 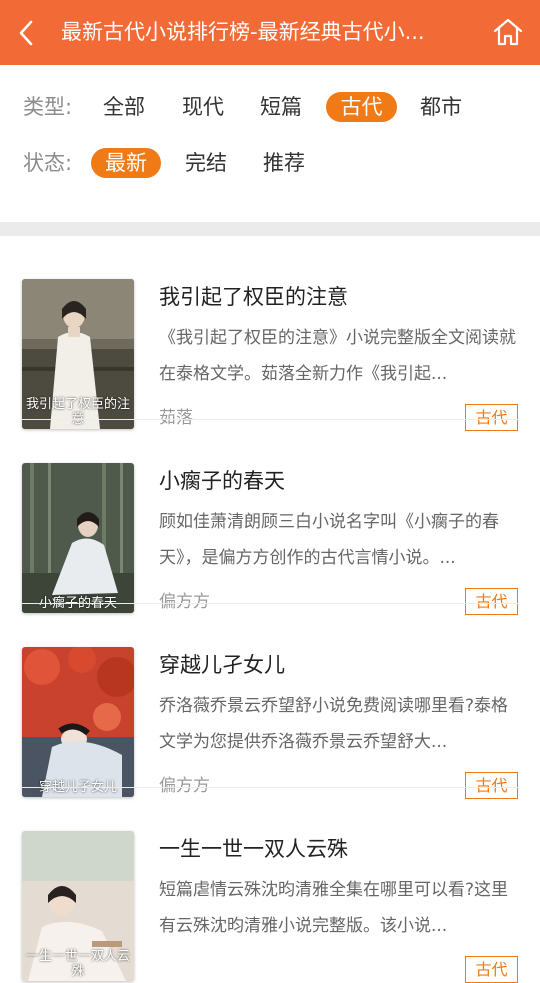 I want to click on book-cover: 小瘸子的春天, so click(x=78, y=538).